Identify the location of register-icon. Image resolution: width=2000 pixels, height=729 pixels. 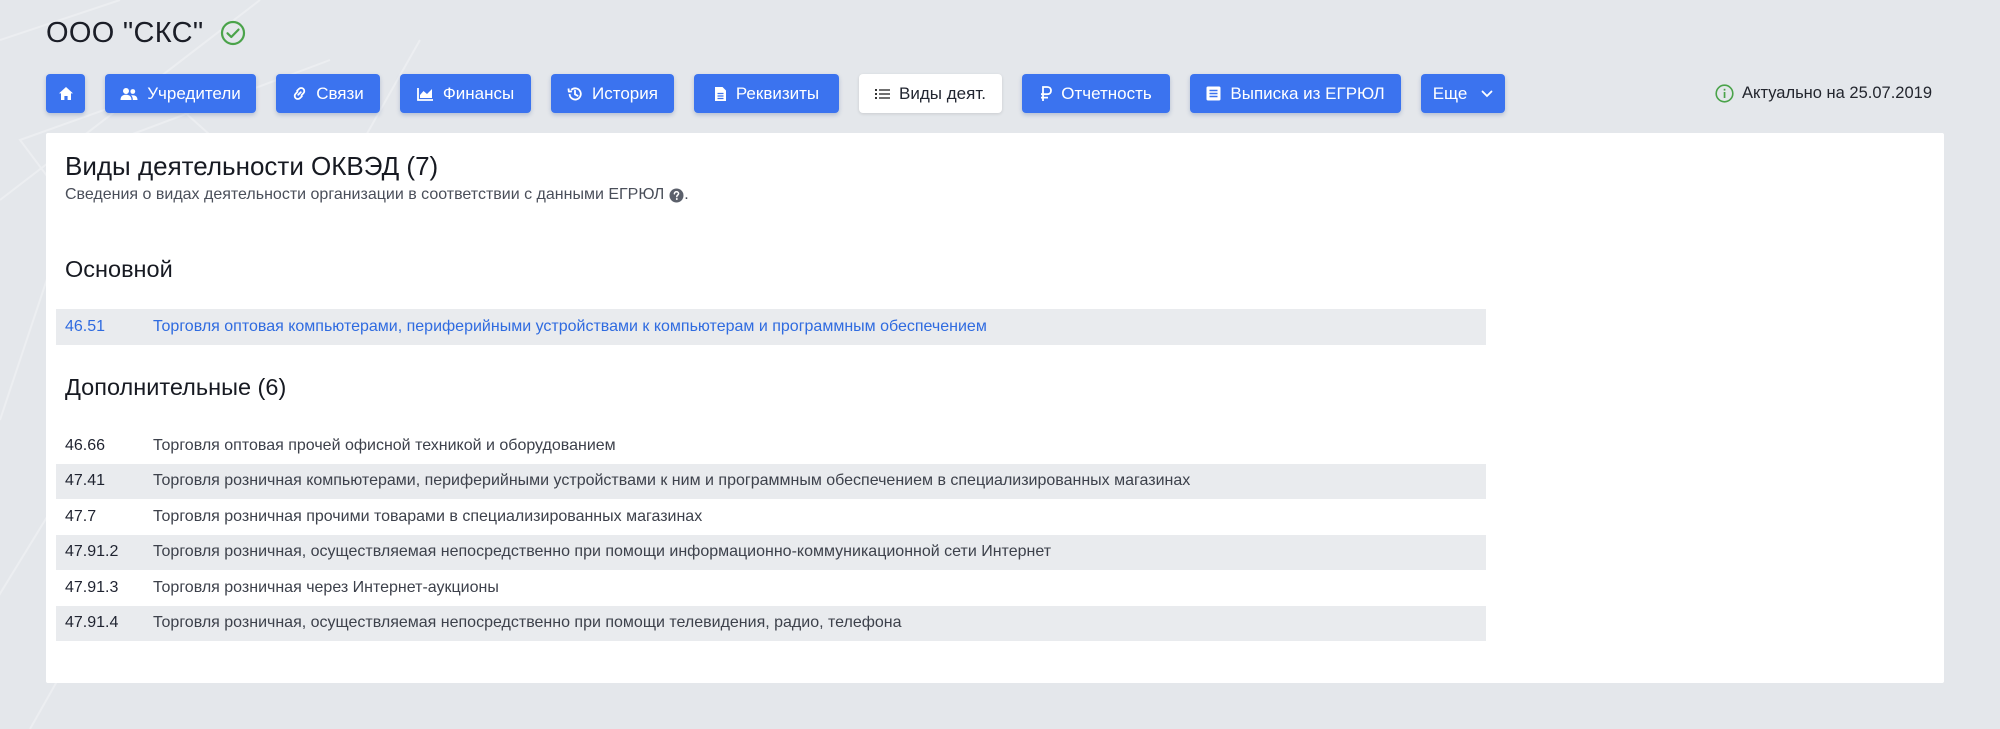
(1213, 93).